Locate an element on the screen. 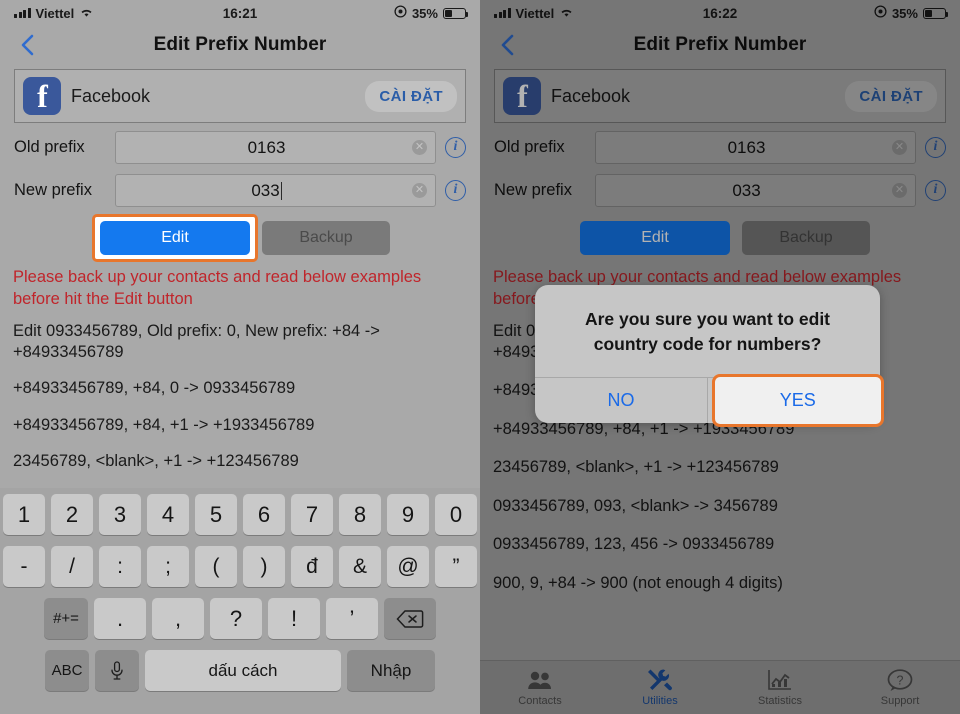 Image resolution: width=960 pixels, height=714 pixels. tab-utilities: Utilities is located at coordinates (660, 687).